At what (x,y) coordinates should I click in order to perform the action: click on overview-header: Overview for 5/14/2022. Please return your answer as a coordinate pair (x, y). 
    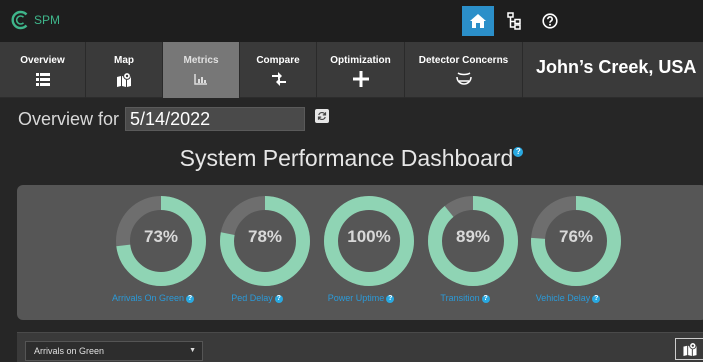
    Looking at the image, I should click on (162, 119).